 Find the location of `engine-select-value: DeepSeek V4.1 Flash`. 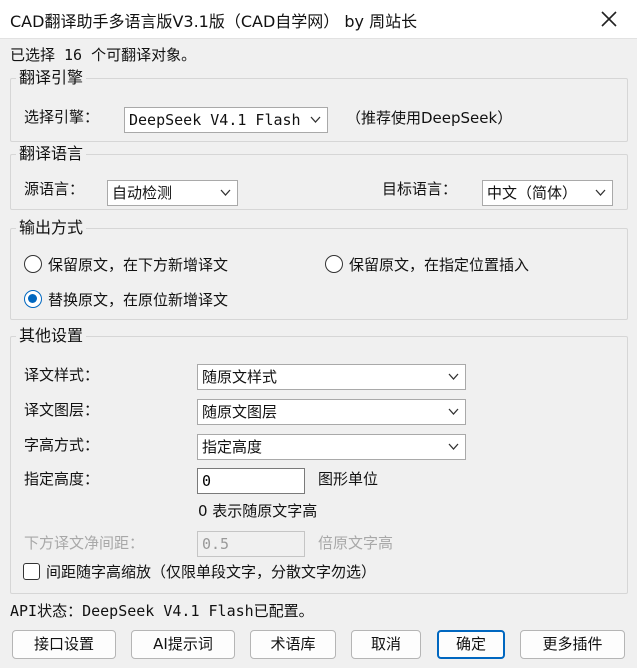

engine-select-value: DeepSeek V4.1 Flash is located at coordinates (215, 120).